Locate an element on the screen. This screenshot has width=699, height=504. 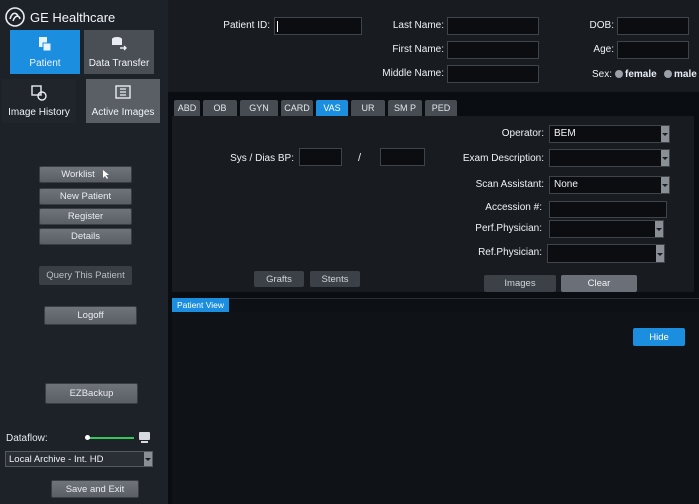
ref-physician-label: Ref.Physician: is located at coordinates (510, 252).